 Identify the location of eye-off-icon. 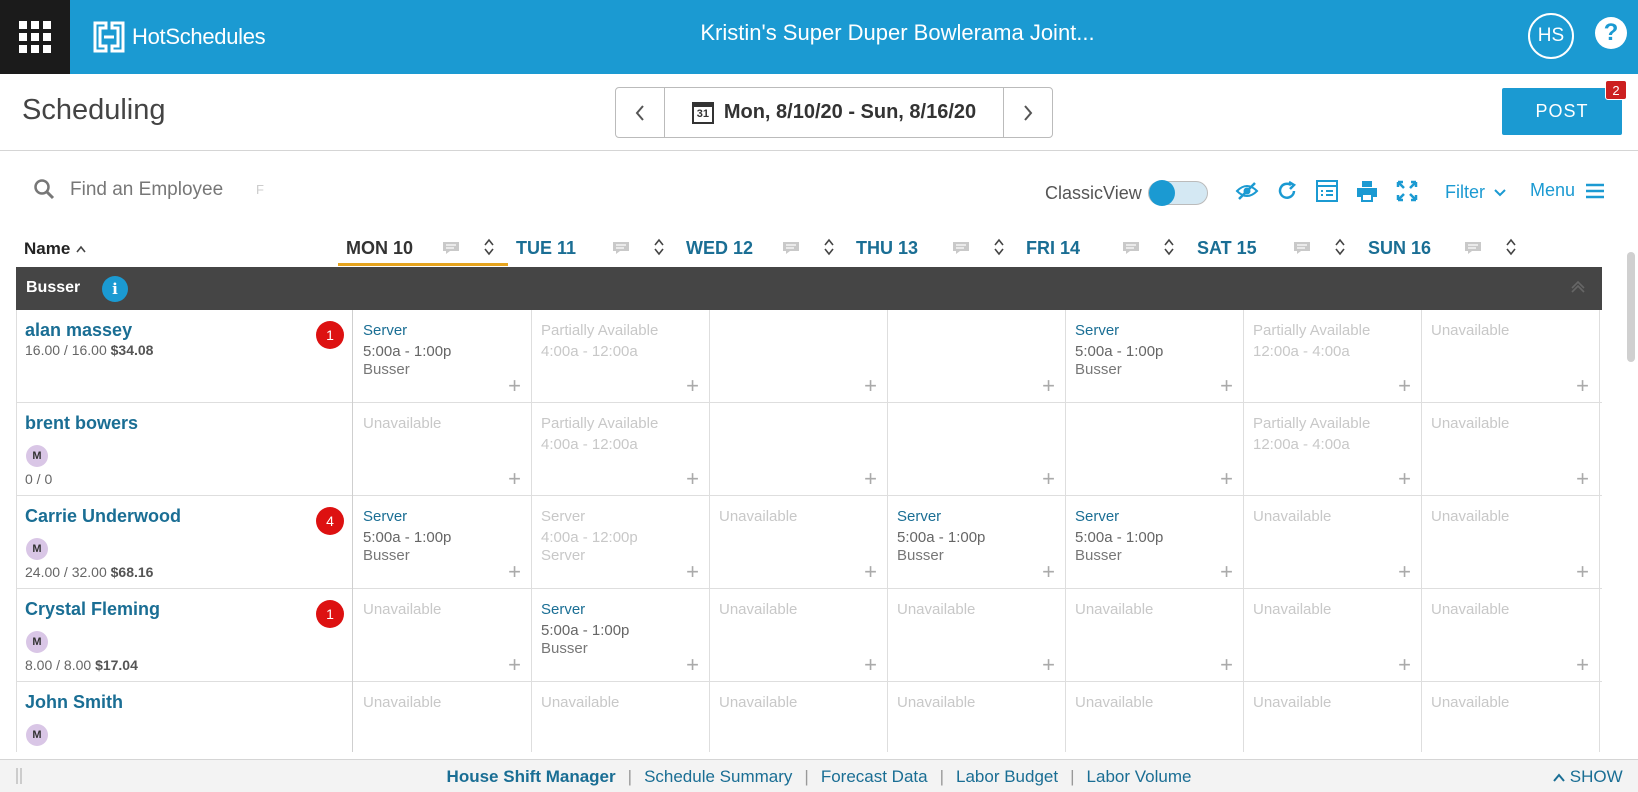
(1247, 191).